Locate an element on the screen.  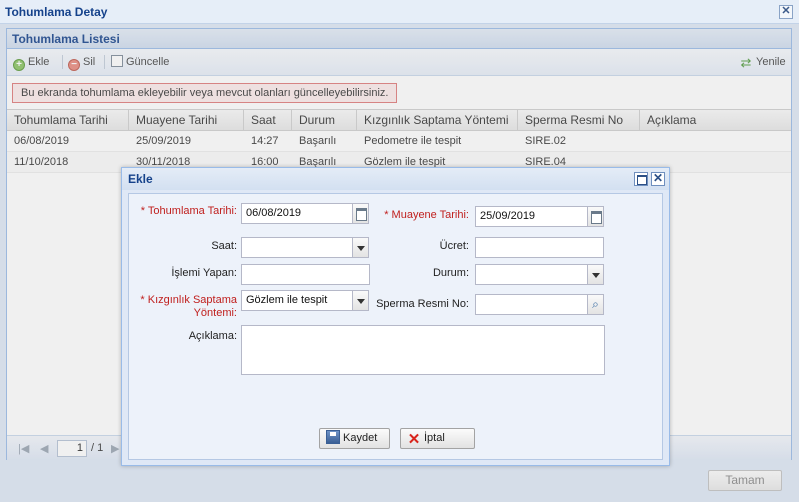
kizginlik-combo: Gözlem ile tespit is located at coordinates (305, 300).